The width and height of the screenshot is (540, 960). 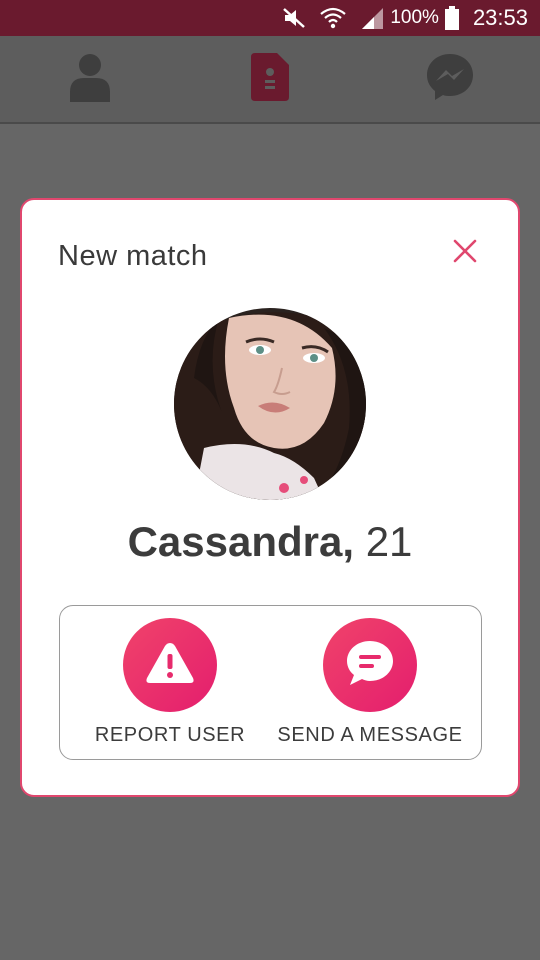 I want to click on send-message-label: SEND A MESSAGE, so click(x=370, y=735).